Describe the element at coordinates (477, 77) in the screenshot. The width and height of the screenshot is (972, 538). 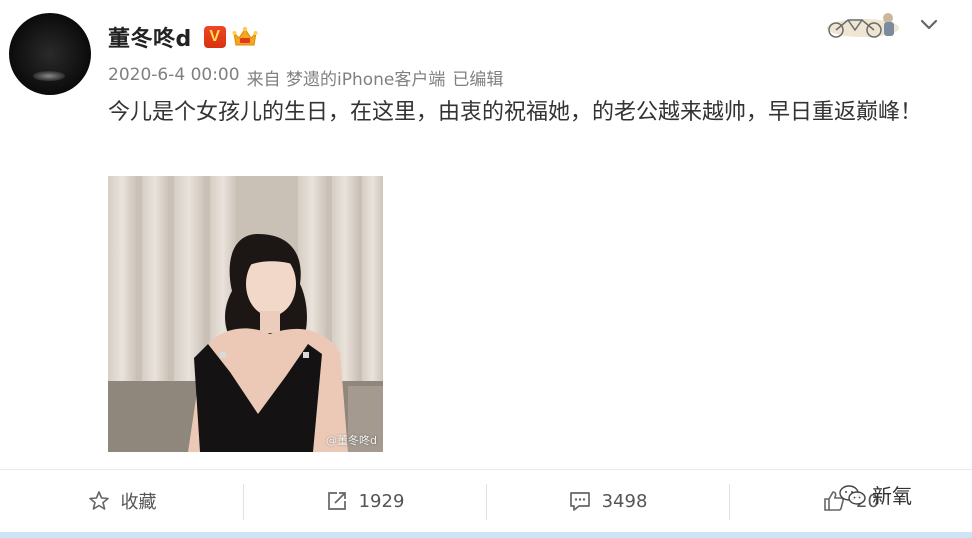
I see `edited-label: 已编辑` at that location.